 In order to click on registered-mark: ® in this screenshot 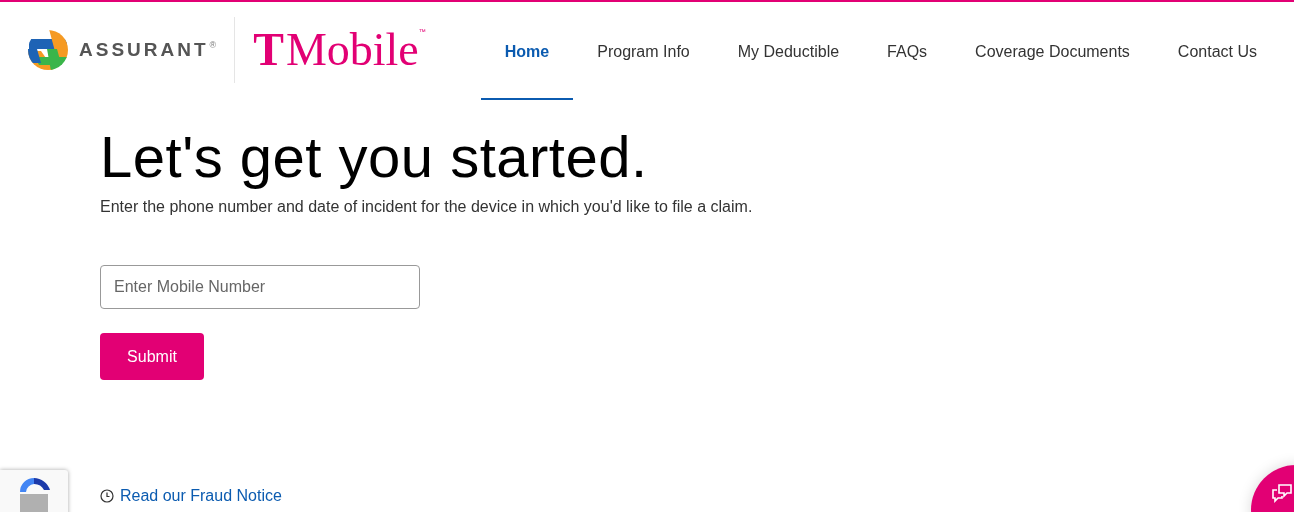, I will do `click(213, 45)`.